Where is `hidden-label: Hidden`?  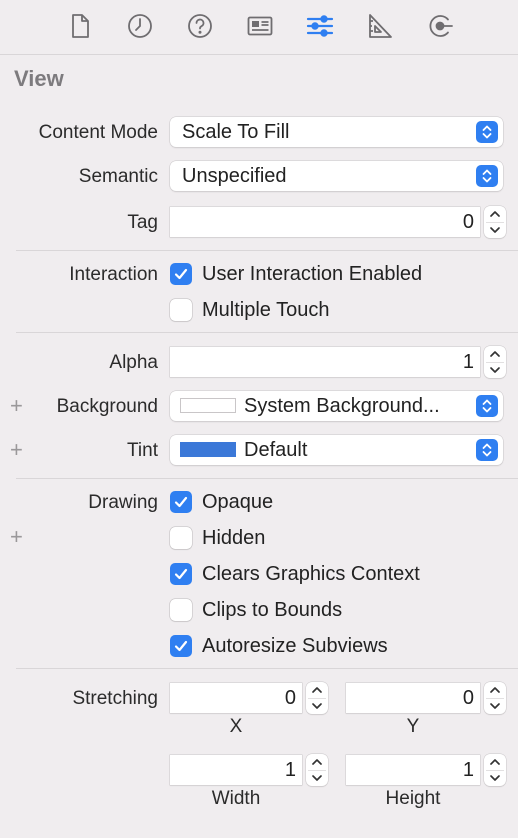
hidden-label: Hidden is located at coordinates (234, 538).